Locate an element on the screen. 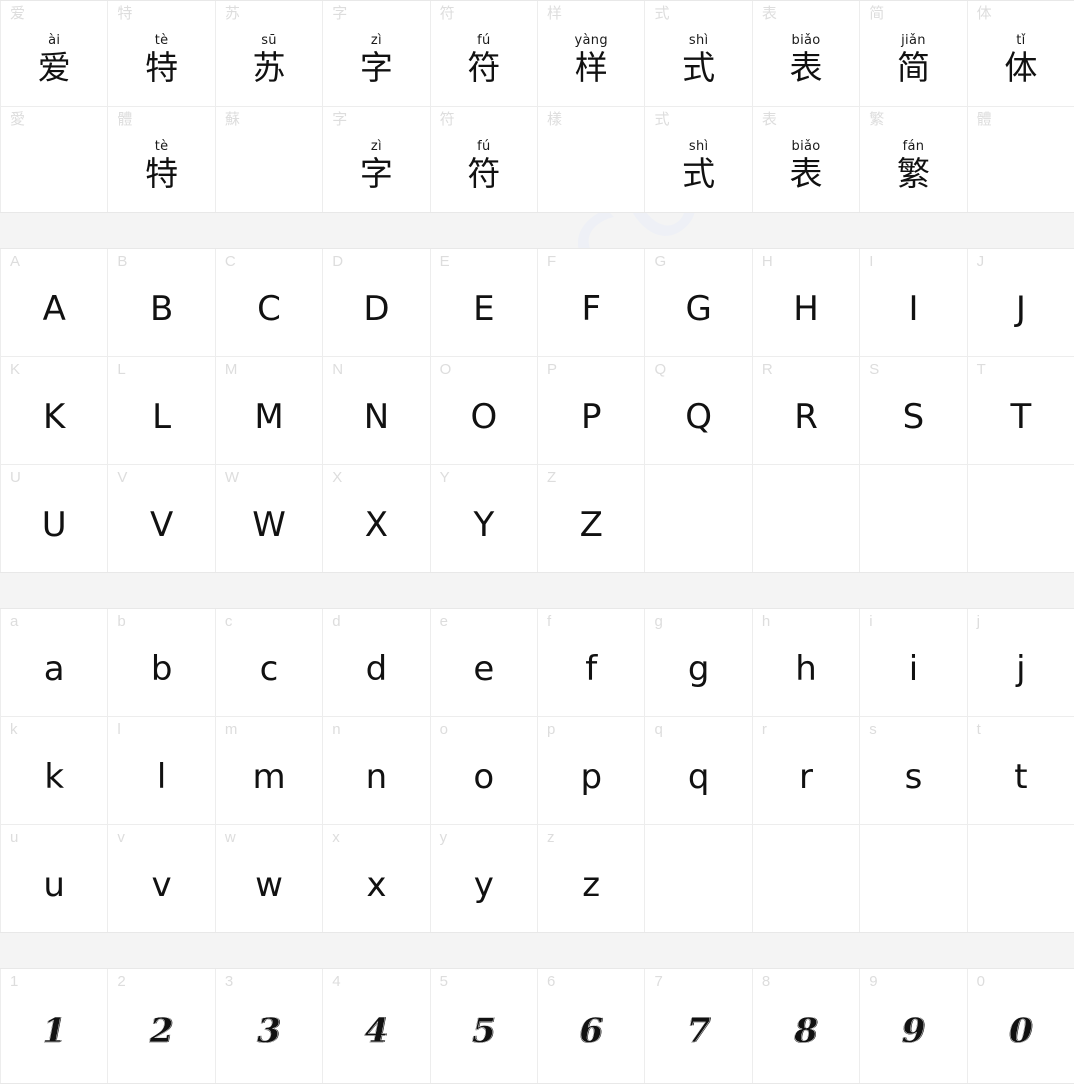 This screenshot has height=1084, width=1074. glyph-cell: kk is located at coordinates (54, 770).